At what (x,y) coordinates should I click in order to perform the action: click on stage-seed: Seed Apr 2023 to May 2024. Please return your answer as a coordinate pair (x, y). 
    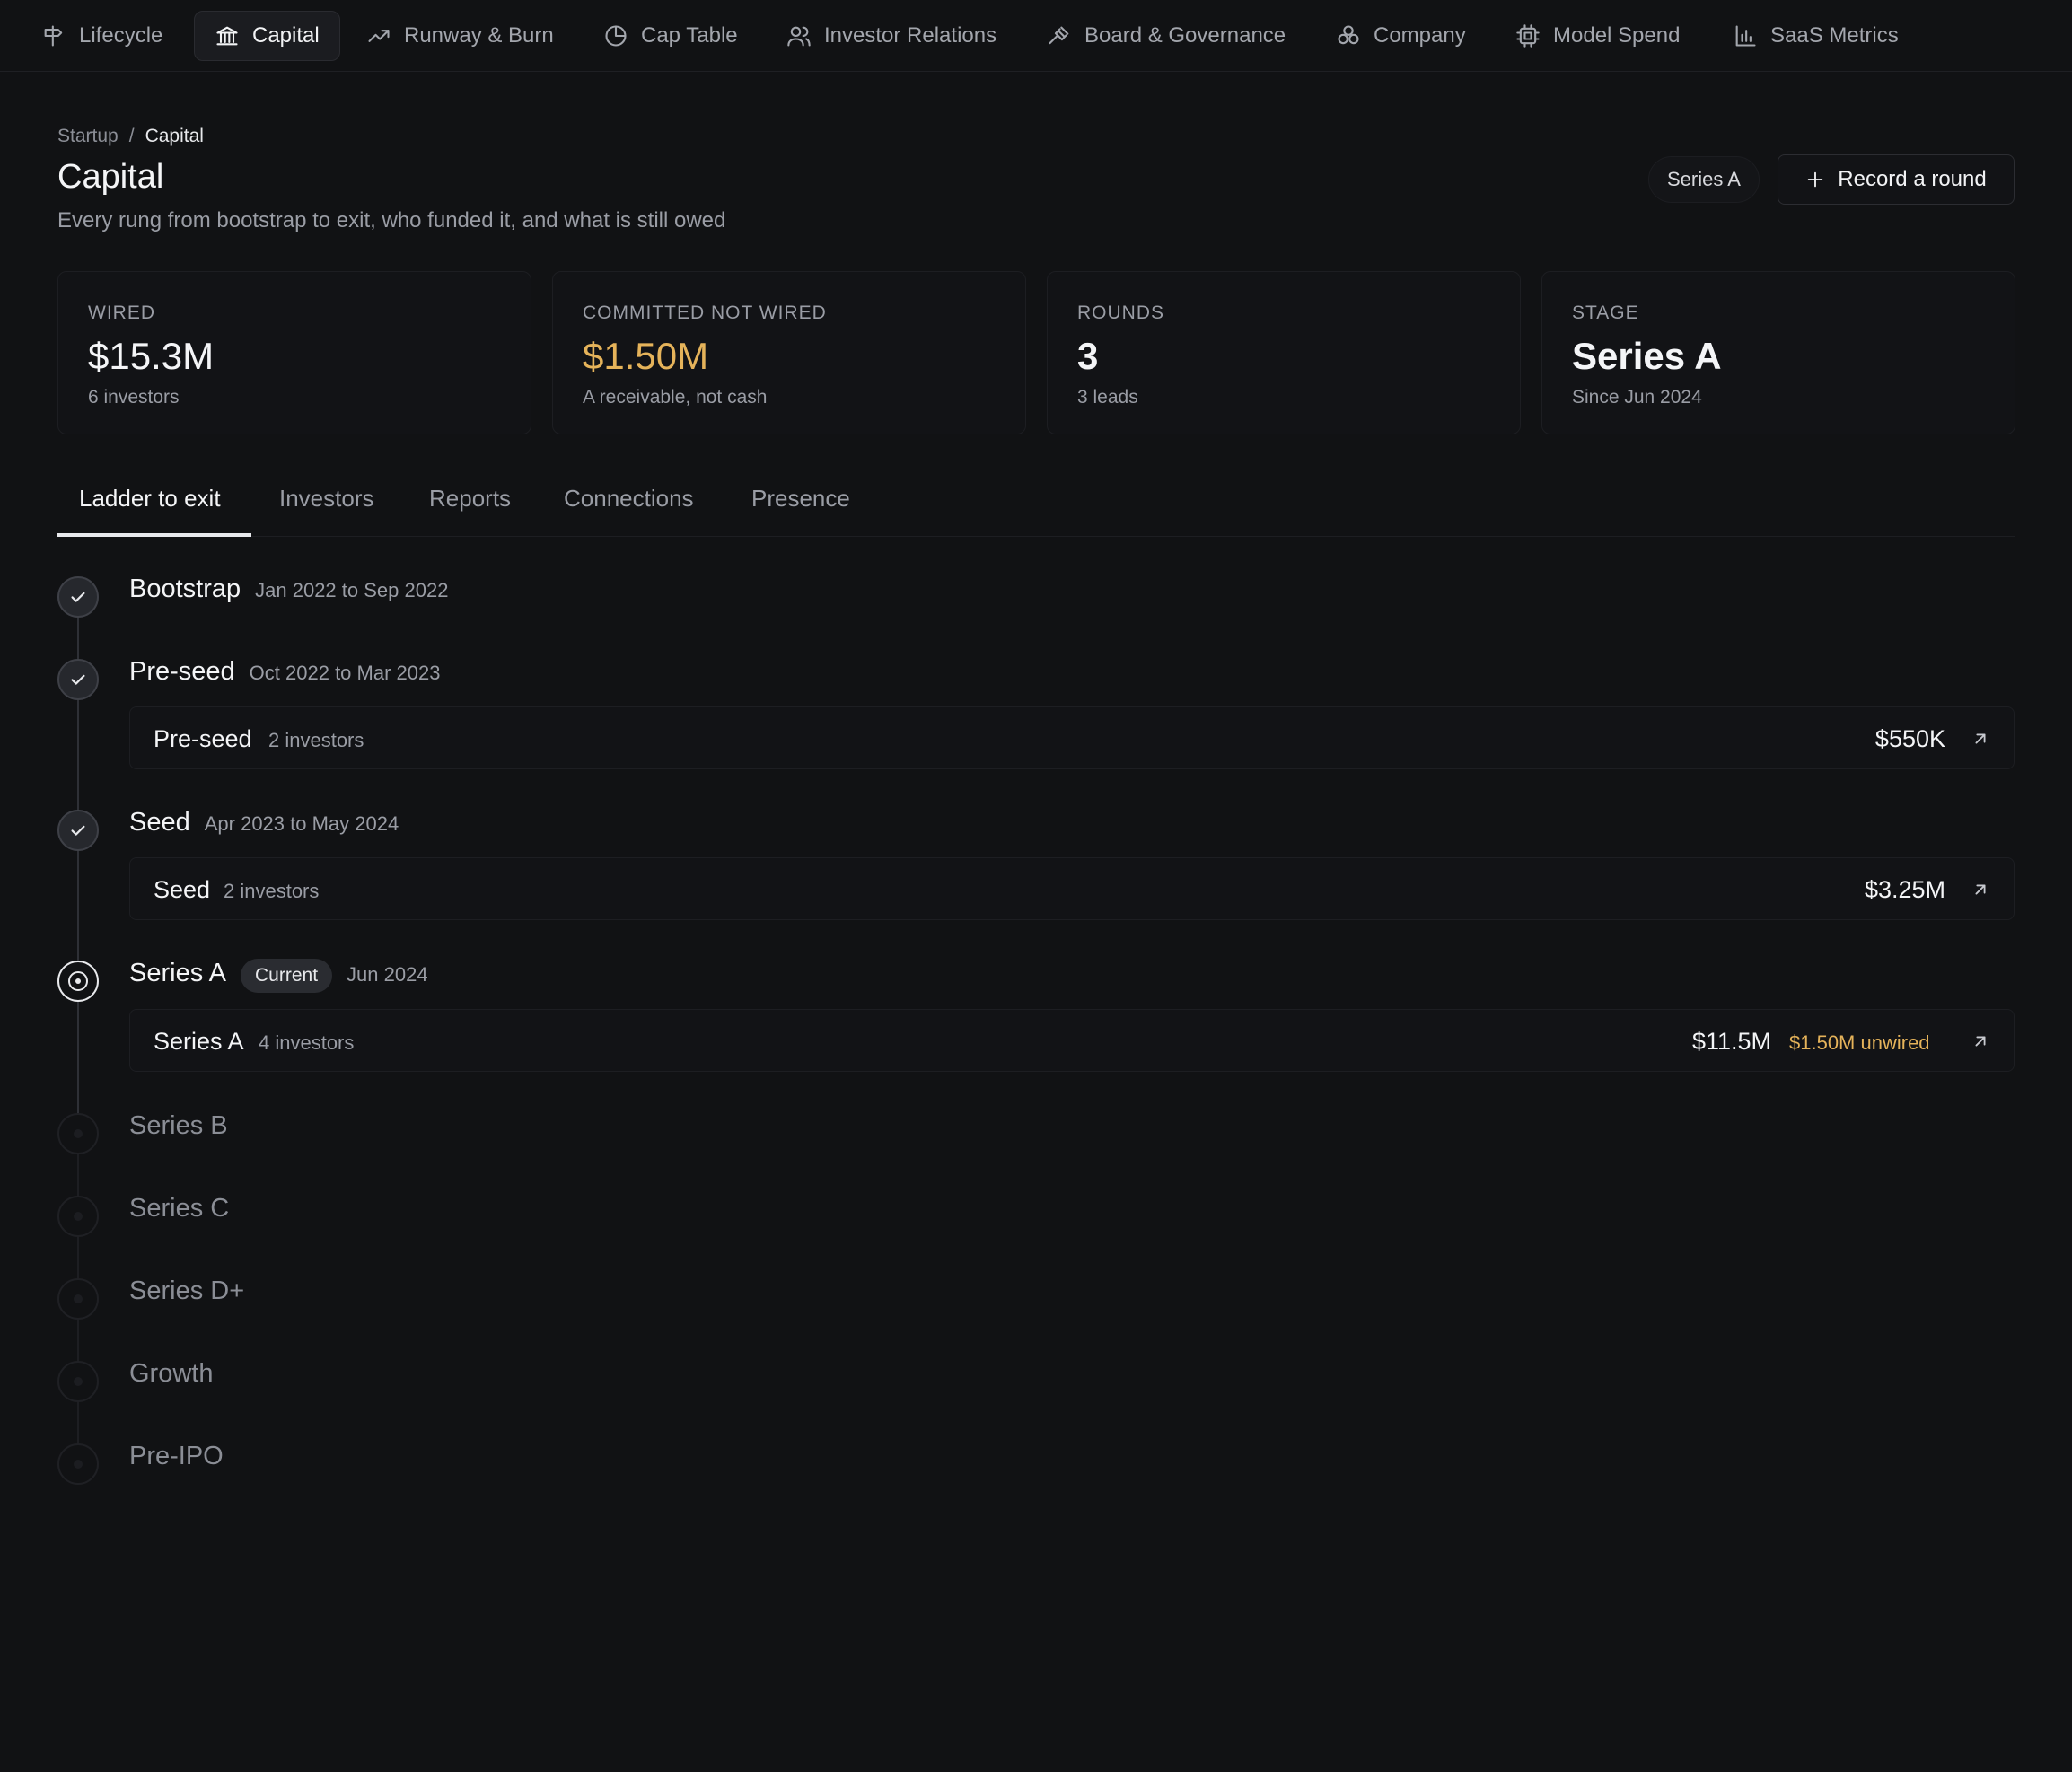
    Looking at the image, I should click on (264, 823).